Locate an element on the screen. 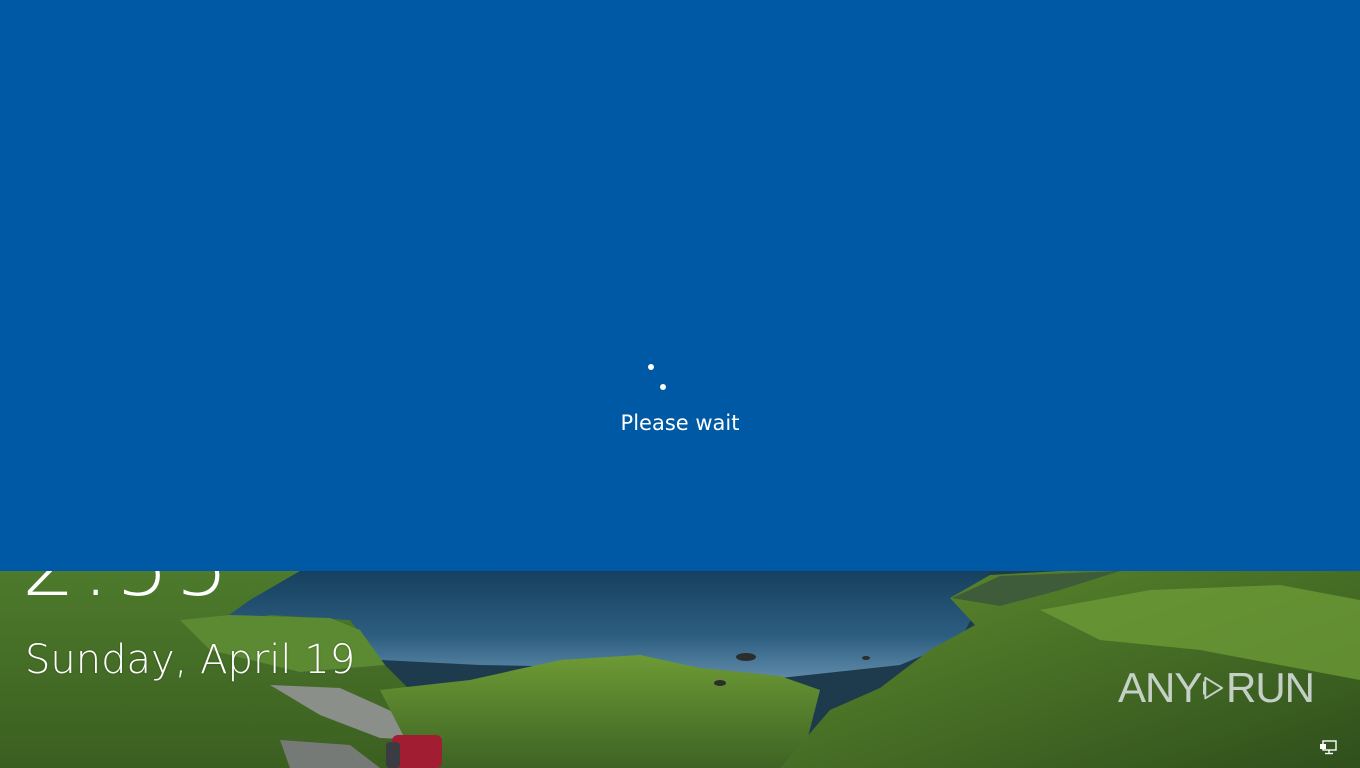 The height and width of the screenshot is (768, 1360). network-icon is located at coordinates (1328, 747).